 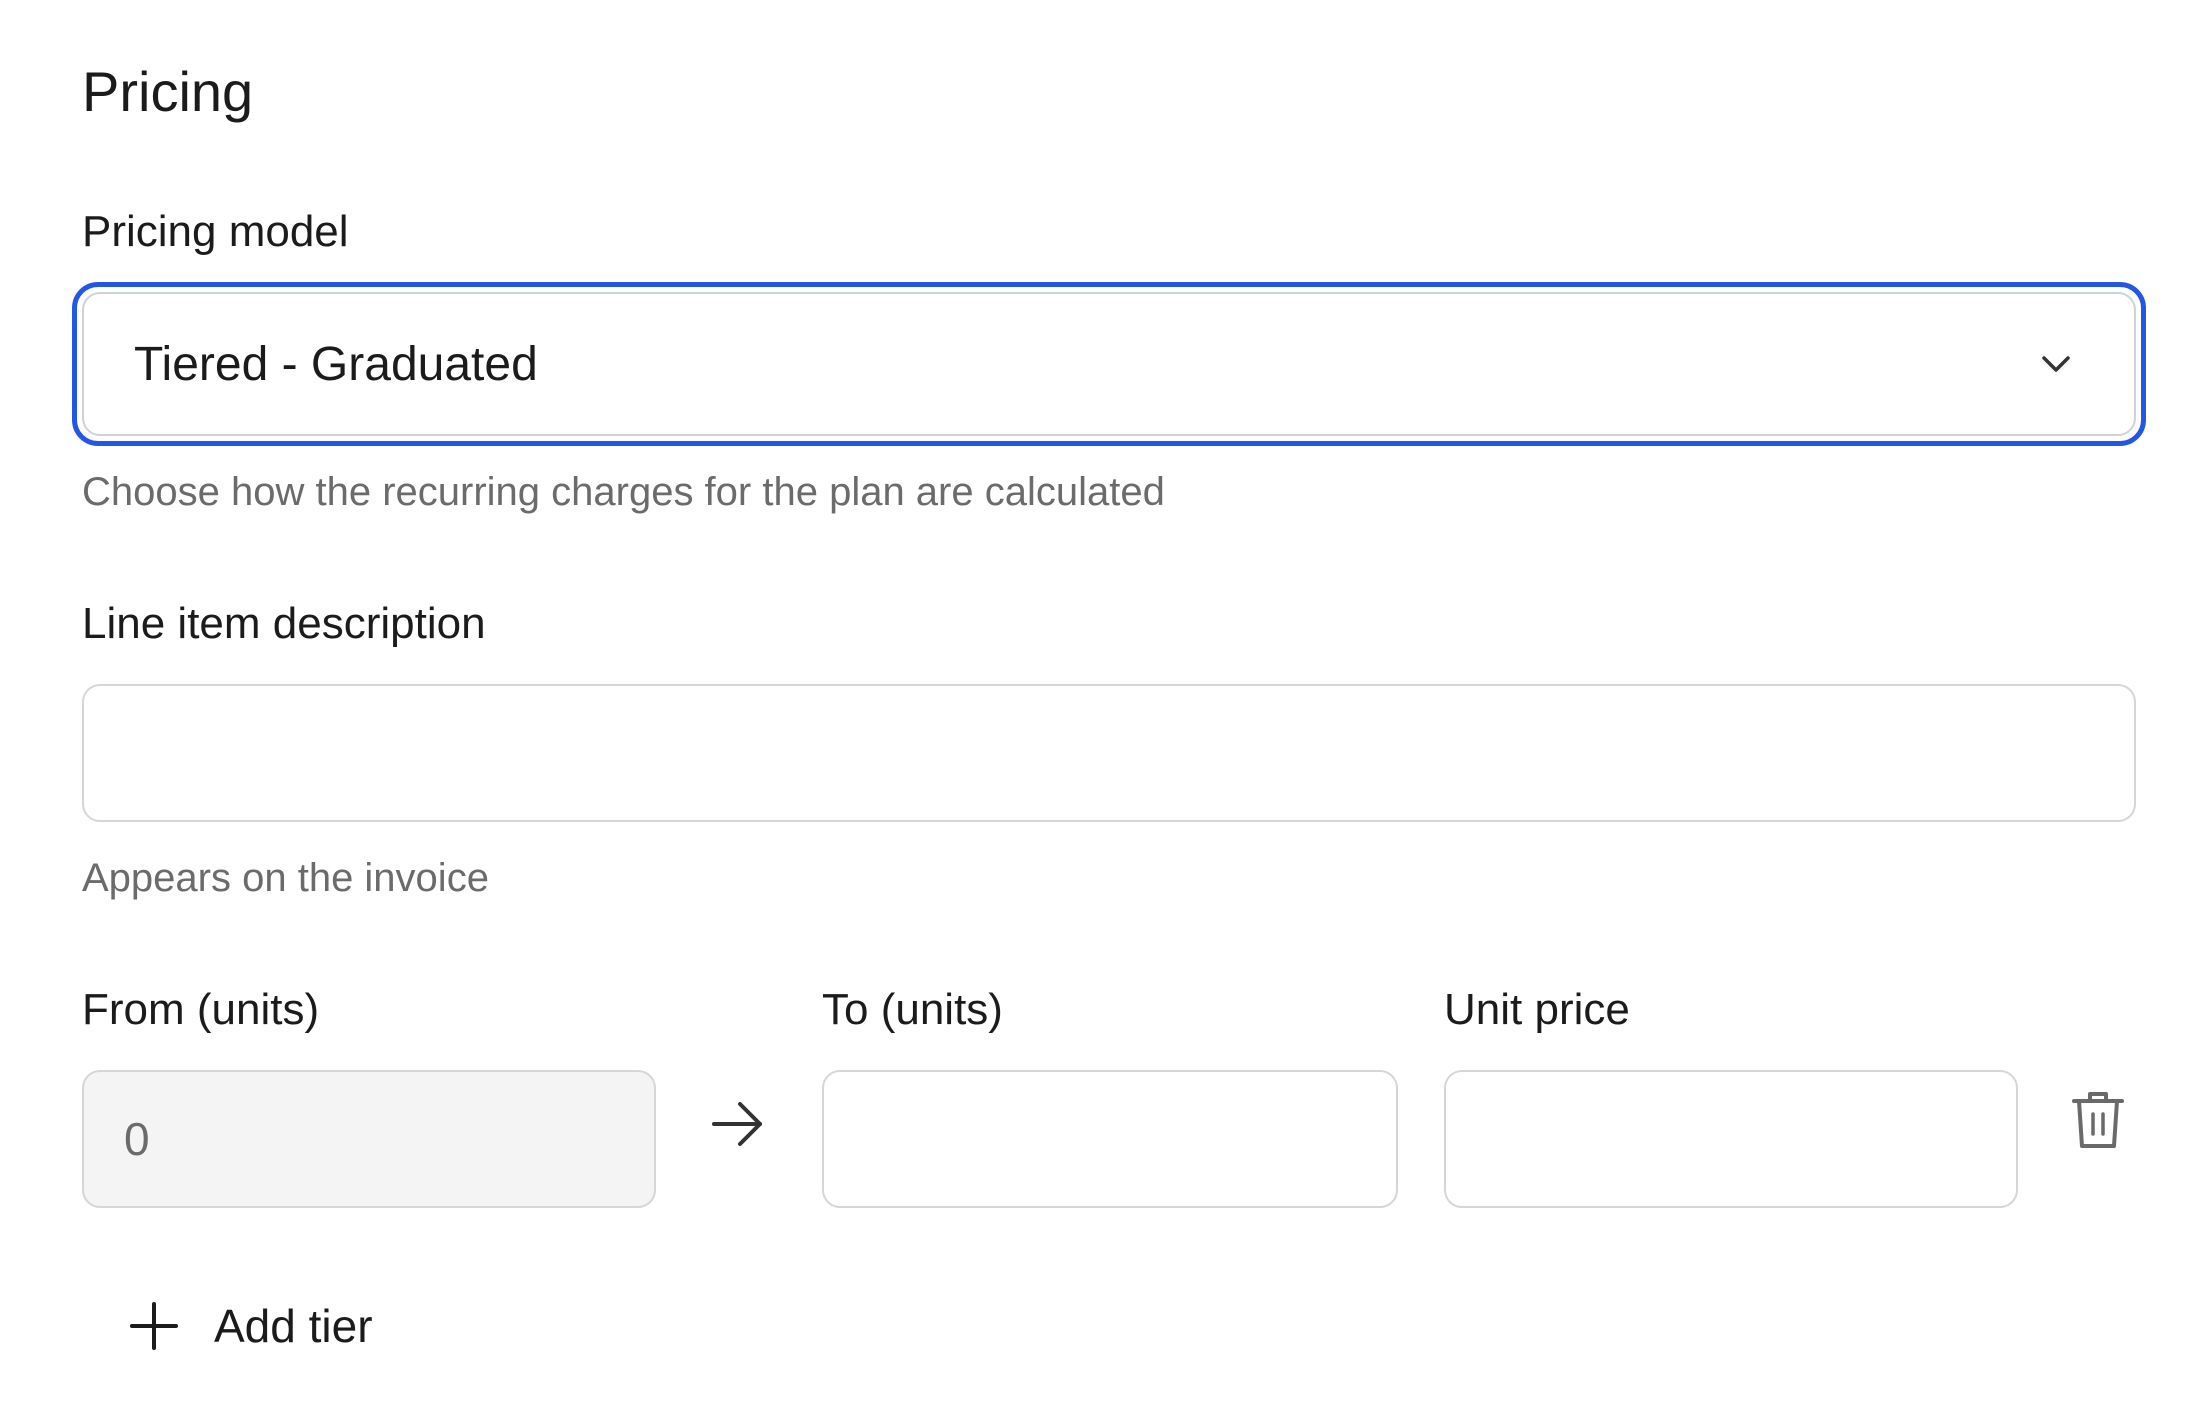 What do you see at coordinates (1110, 1139) in the screenshot?
I see `tier-to-input` at bounding box center [1110, 1139].